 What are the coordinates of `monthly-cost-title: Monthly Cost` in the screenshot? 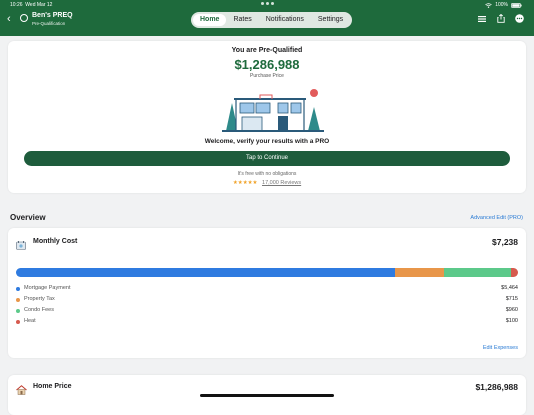 It's located at (55, 241).